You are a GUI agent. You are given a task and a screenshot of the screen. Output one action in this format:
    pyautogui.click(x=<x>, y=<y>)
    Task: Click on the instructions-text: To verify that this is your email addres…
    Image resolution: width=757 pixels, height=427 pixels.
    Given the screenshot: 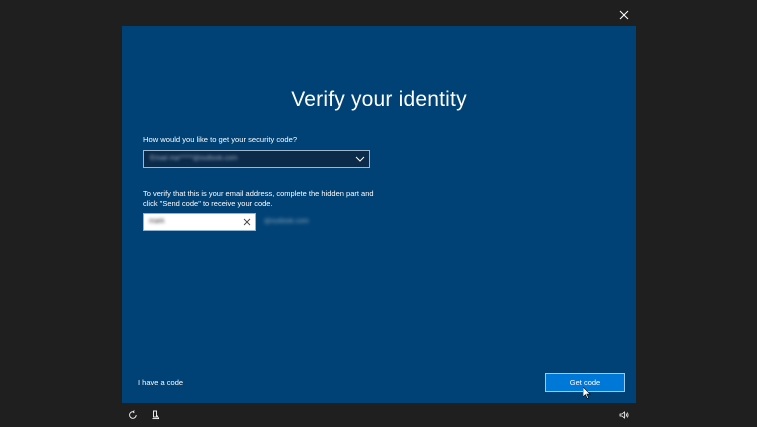 What is the action you would take?
    pyautogui.click(x=258, y=198)
    